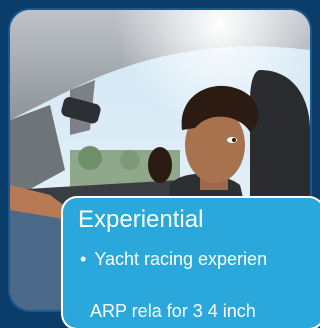 This screenshot has width=320, height=328. I want to click on bullet-item: • Yacht racing experien, so click(173, 259).